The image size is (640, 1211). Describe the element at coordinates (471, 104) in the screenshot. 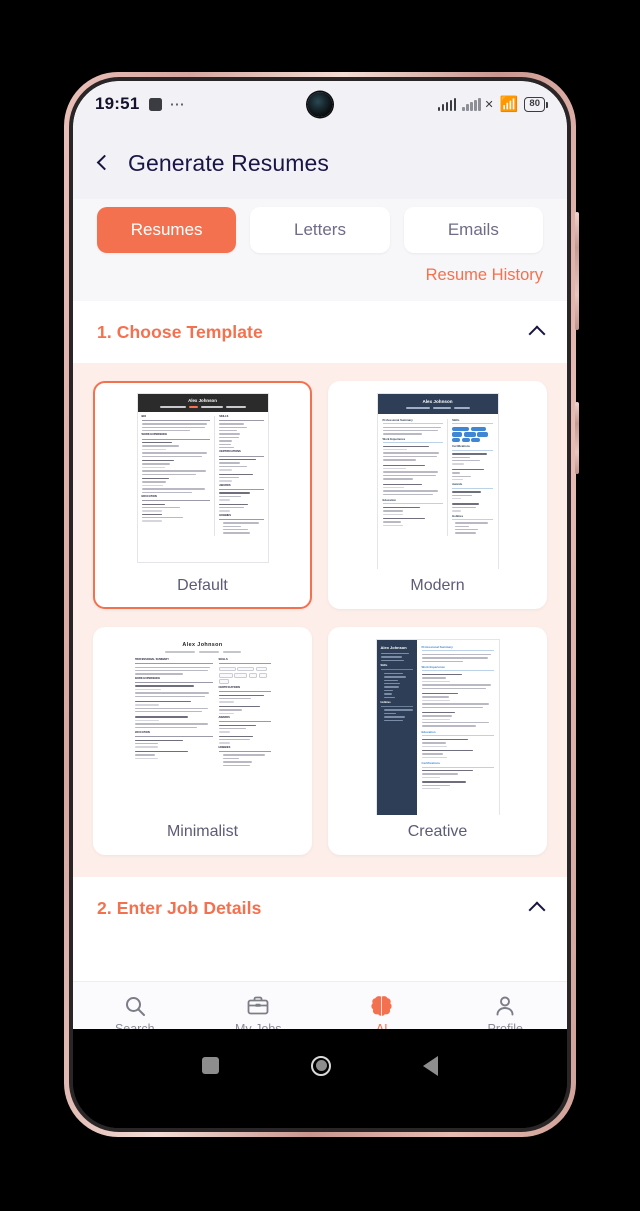

I see `signal-no-service-icon` at that location.